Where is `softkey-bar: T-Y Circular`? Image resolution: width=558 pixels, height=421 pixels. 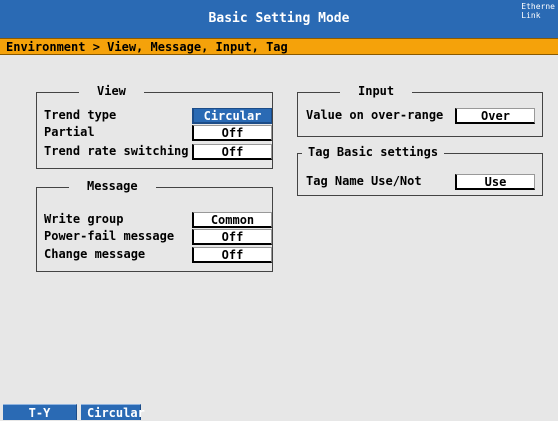
softkey-bar: T-Y Circular is located at coordinates (74, 412).